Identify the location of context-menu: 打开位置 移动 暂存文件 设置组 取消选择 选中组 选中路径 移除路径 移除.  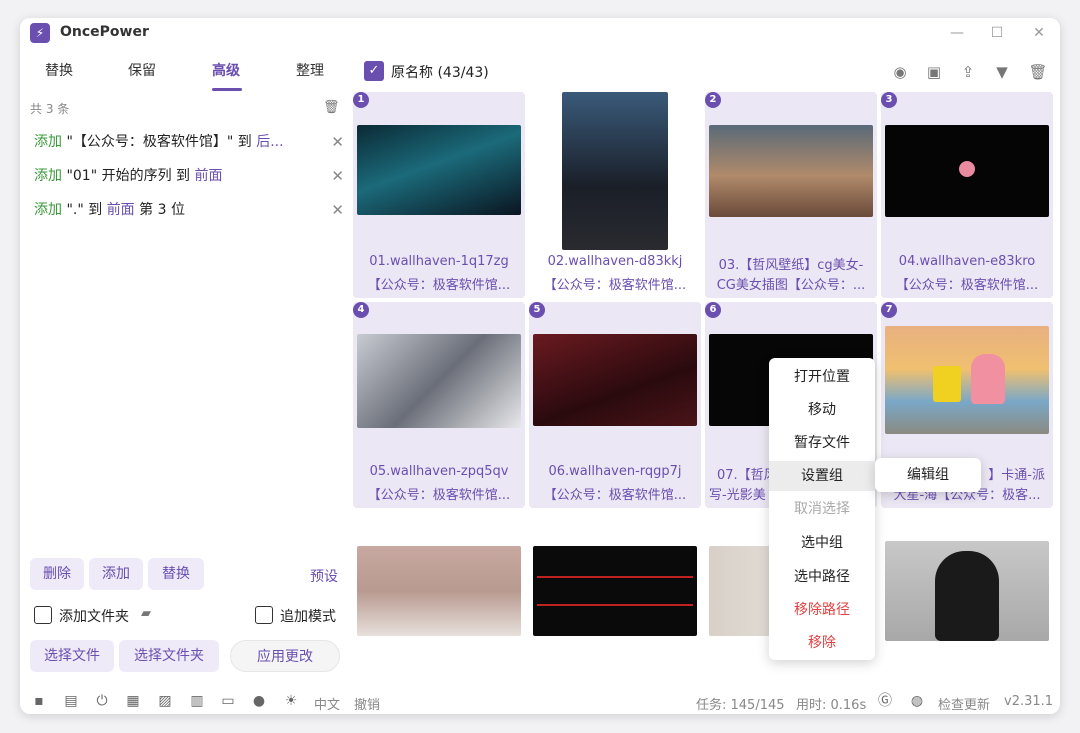
(822, 509).